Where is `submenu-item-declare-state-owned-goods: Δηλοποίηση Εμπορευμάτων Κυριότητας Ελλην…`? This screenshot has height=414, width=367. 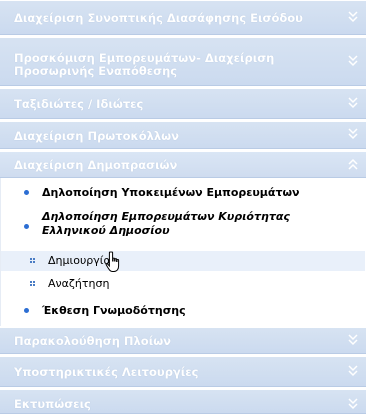
submenu-item-declare-state-owned-goods: Δηλοποίηση Εμπορευμάτων Κυριότητας Ελλην… is located at coordinates (183, 224).